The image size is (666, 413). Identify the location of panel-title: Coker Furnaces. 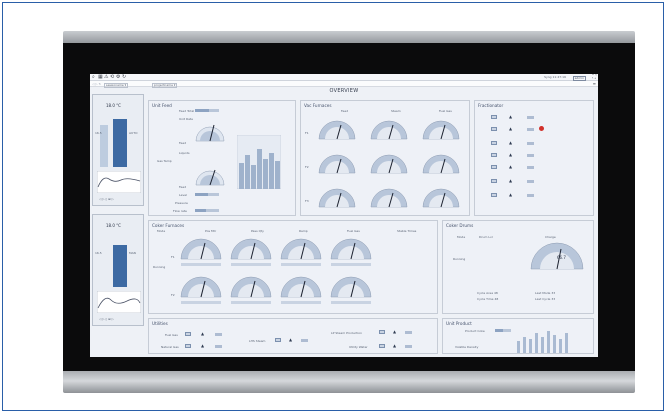
(168, 225).